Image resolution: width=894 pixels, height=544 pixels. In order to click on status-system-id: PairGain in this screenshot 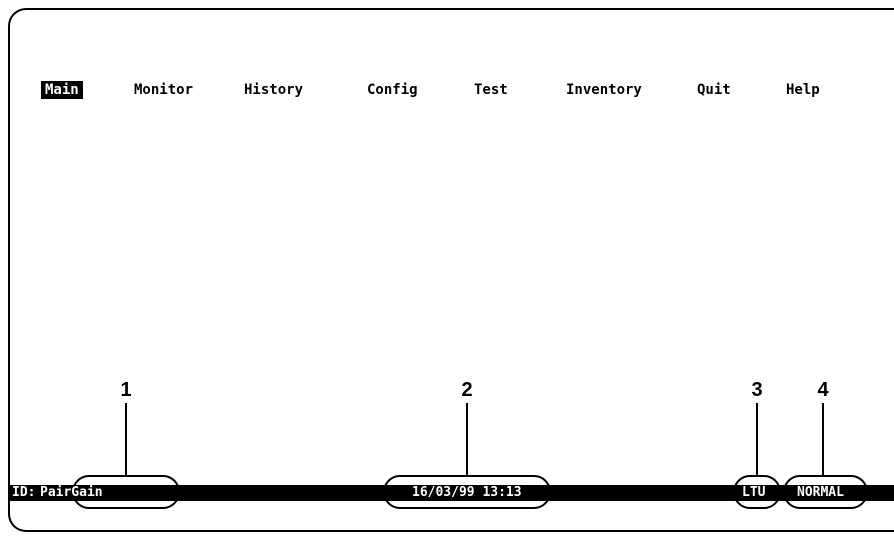, I will do `click(71, 492)`.